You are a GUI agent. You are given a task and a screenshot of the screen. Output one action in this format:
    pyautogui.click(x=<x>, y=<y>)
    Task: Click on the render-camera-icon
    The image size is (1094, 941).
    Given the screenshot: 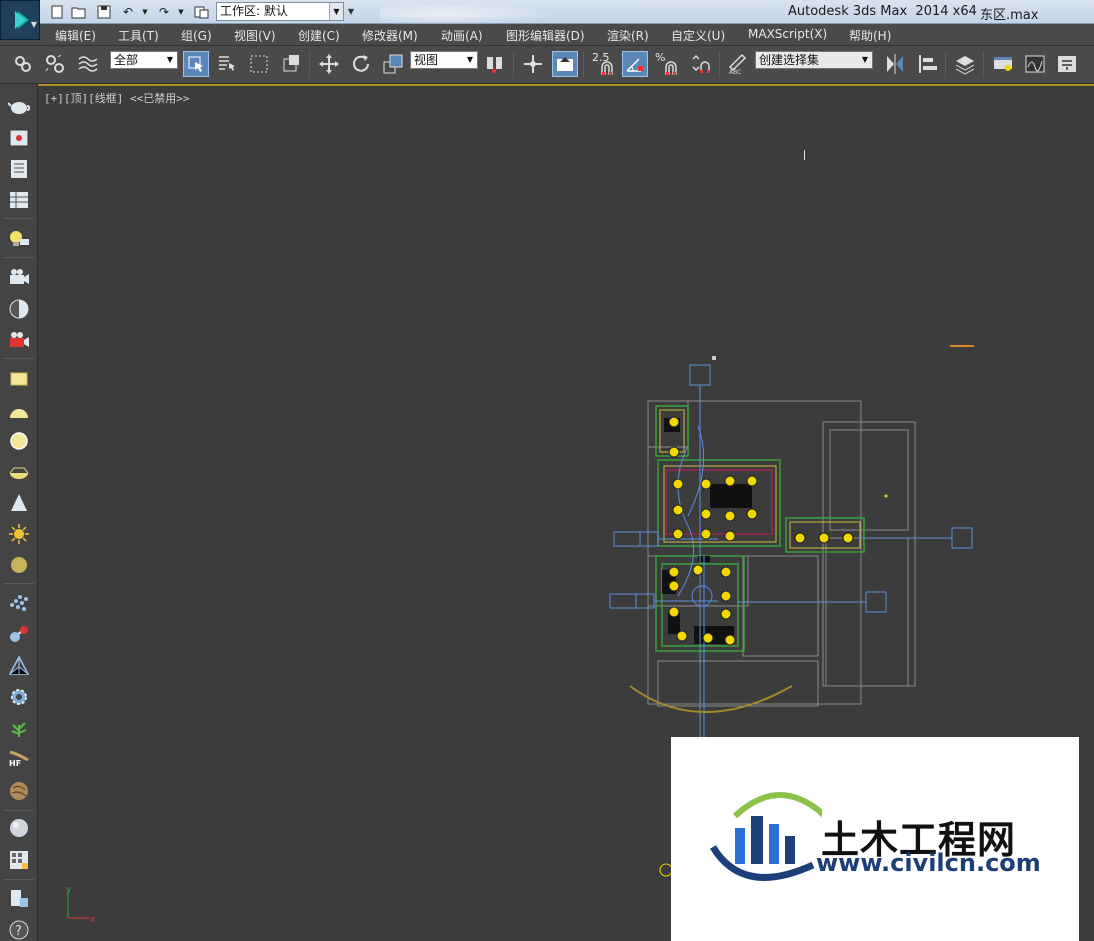 What is the action you would take?
    pyautogui.click(x=19, y=340)
    